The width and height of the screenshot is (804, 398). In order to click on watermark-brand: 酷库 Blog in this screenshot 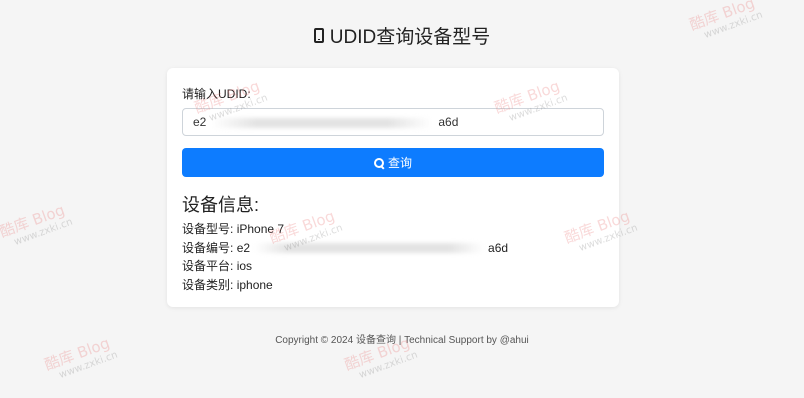, I will do `click(34, 221)`.